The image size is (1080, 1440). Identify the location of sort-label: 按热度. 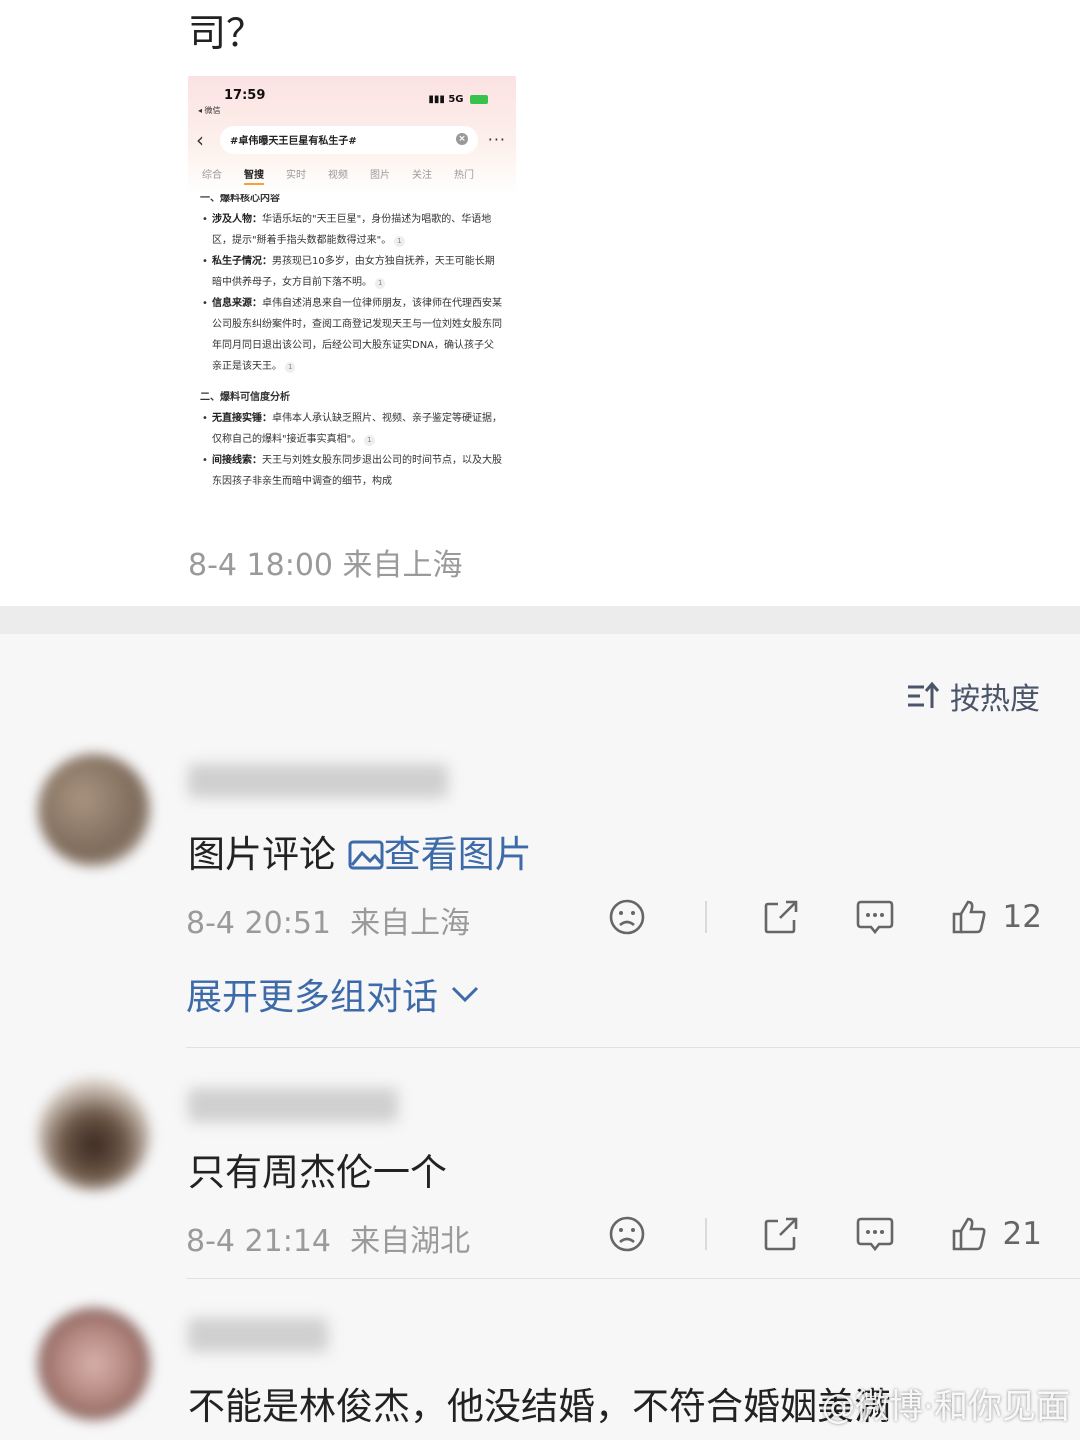
(995, 699).